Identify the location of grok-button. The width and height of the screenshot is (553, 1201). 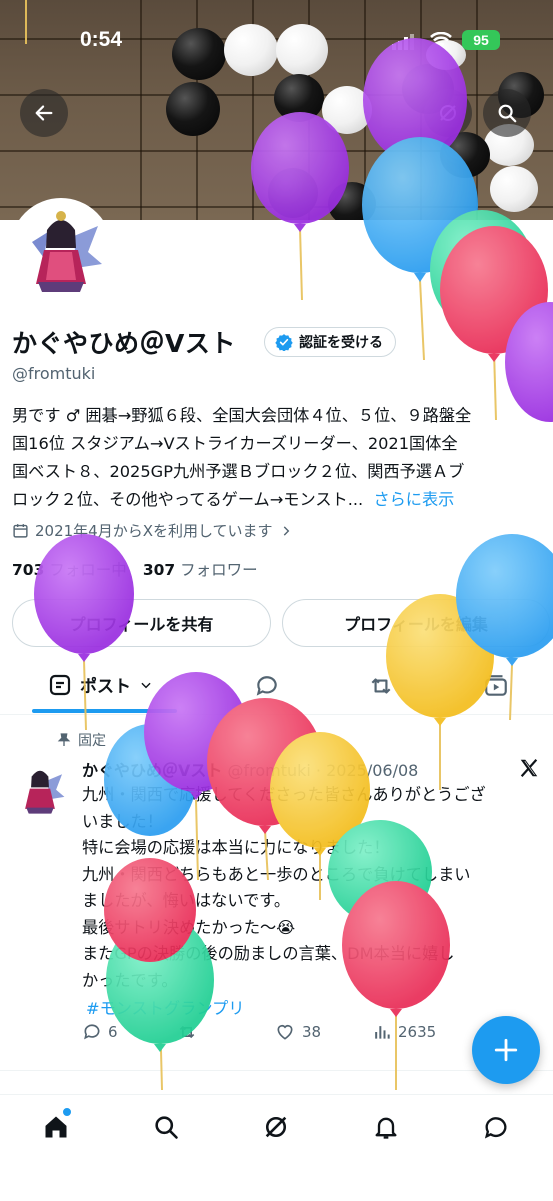
(448, 113).